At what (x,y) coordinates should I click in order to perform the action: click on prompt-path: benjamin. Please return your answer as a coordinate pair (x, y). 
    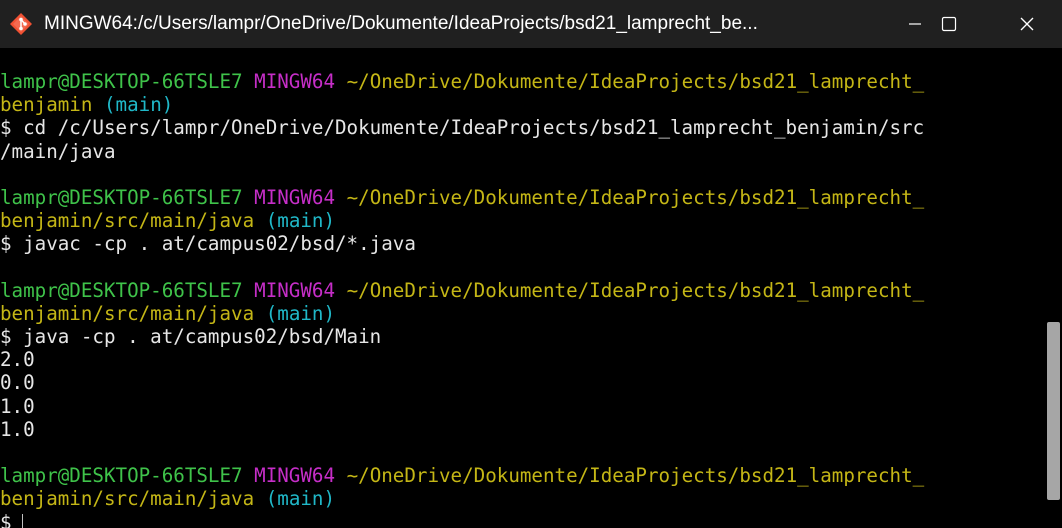
    Looking at the image, I should click on (46, 105).